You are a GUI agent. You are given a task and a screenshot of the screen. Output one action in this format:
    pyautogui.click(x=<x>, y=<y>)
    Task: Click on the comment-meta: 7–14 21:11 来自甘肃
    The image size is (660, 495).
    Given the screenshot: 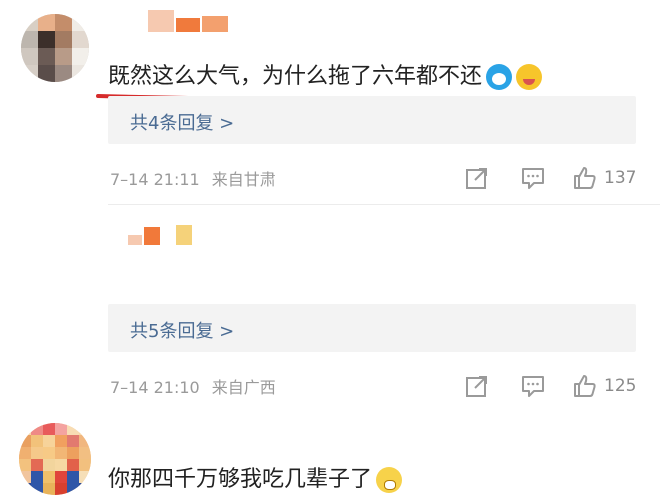 What is the action you would take?
    pyautogui.click(x=193, y=178)
    